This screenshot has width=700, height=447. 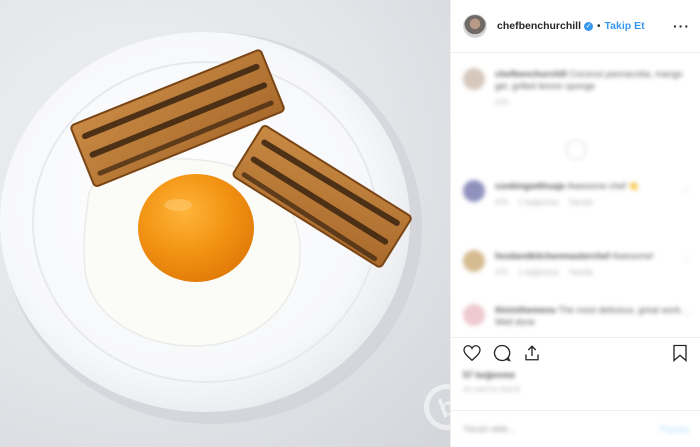 What do you see at coordinates (674, 429) in the screenshot?
I see `post-comment-button: Paylaş` at bounding box center [674, 429].